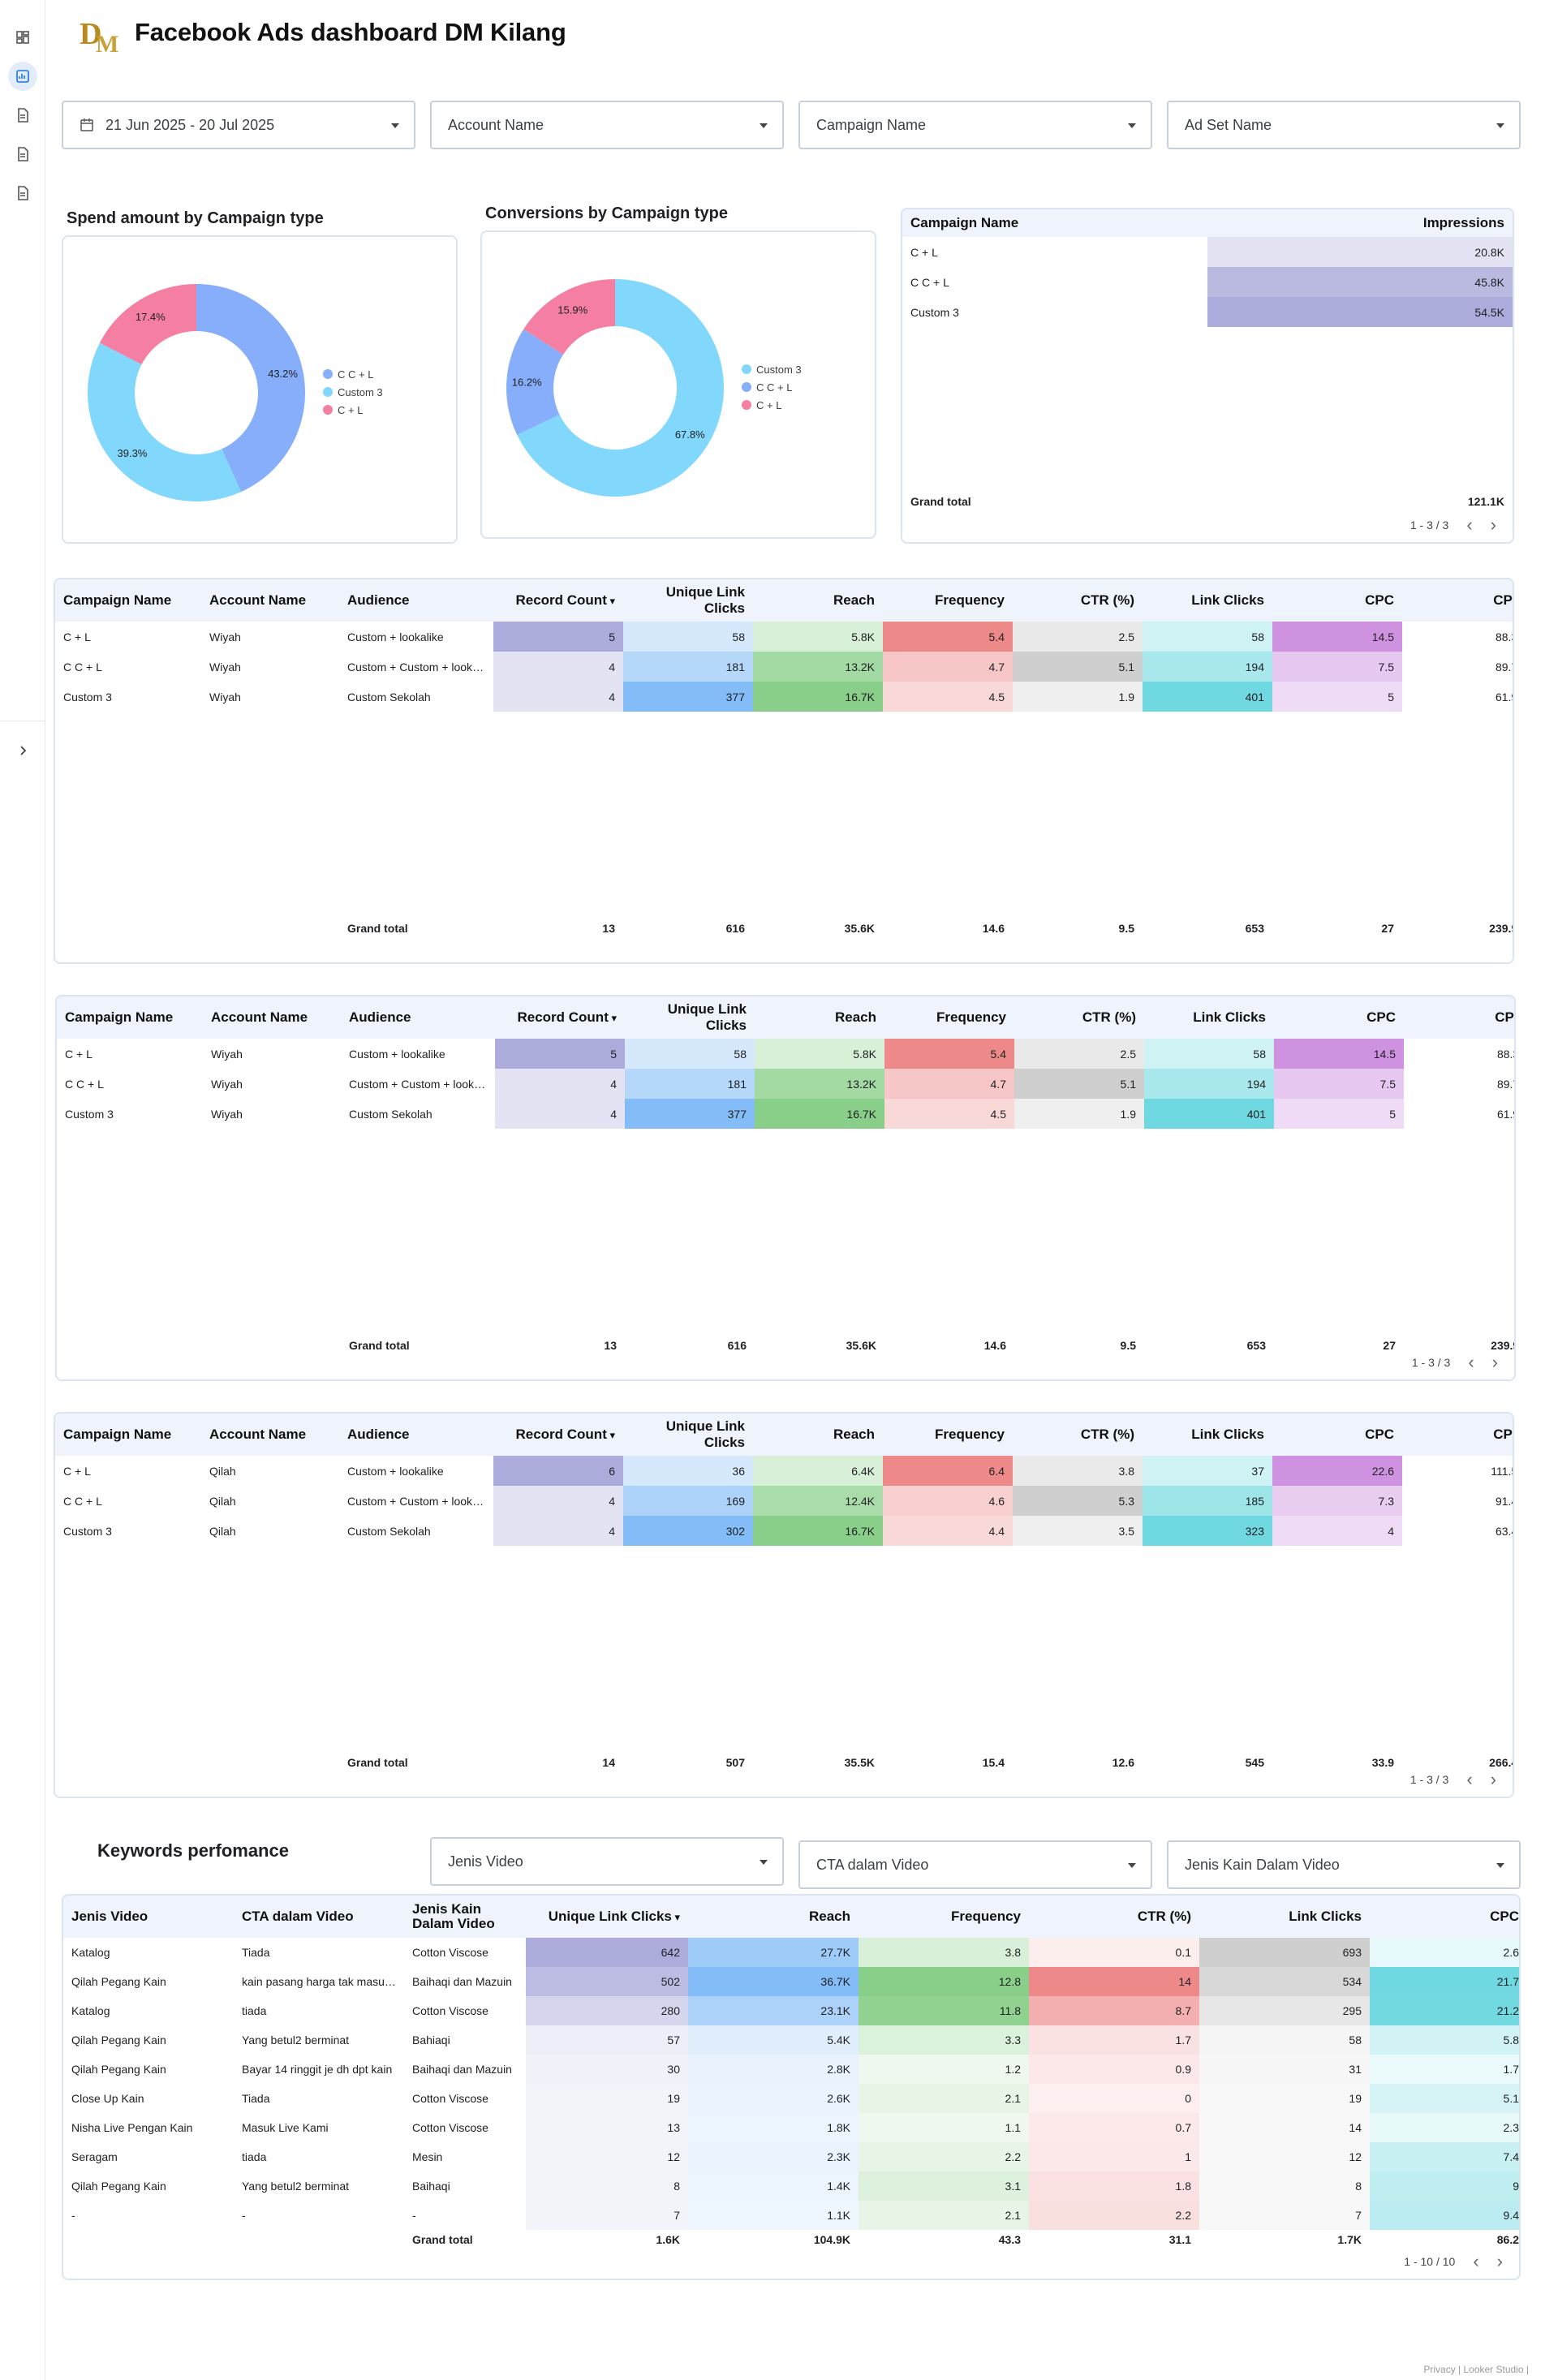  What do you see at coordinates (607, 125) in the screenshot?
I see `account-name-filter: Account Name` at bounding box center [607, 125].